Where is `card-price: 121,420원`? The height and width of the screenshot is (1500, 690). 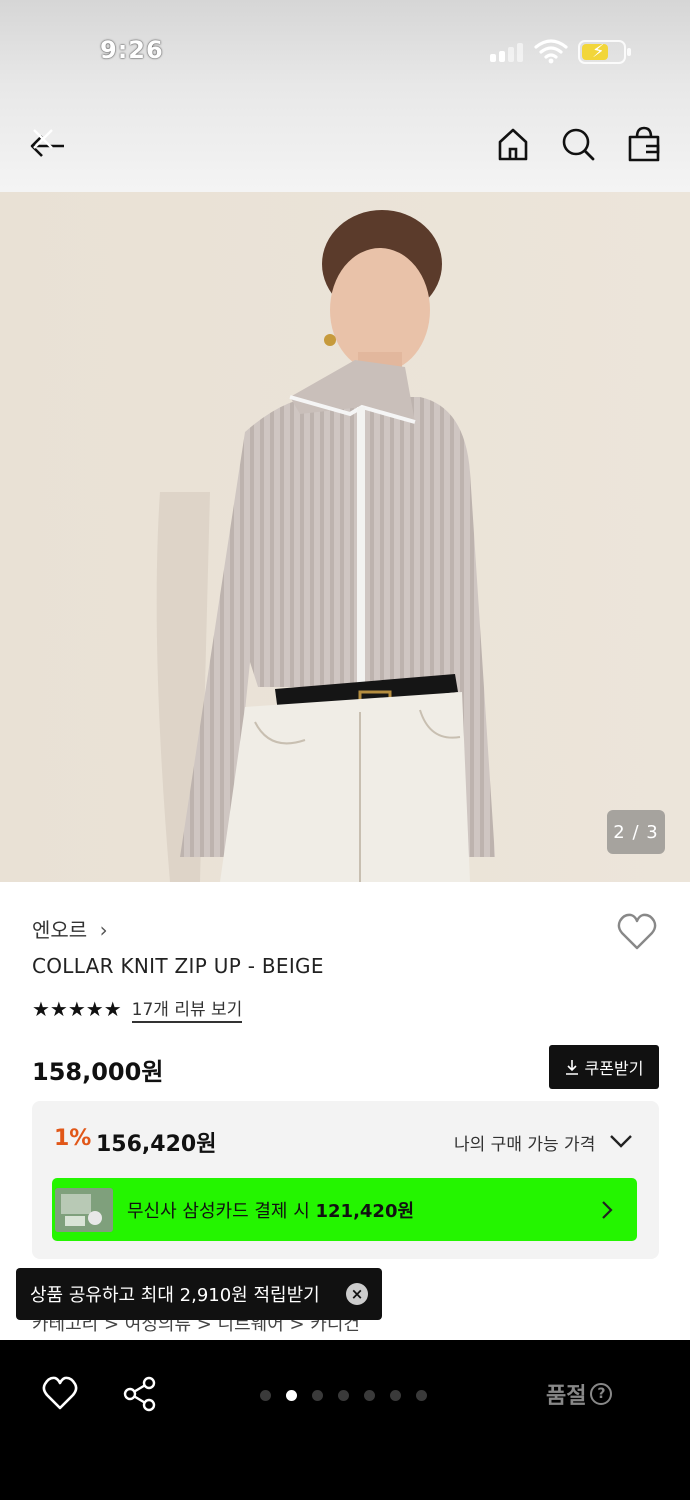
card-price: 121,420원 is located at coordinates (365, 1211).